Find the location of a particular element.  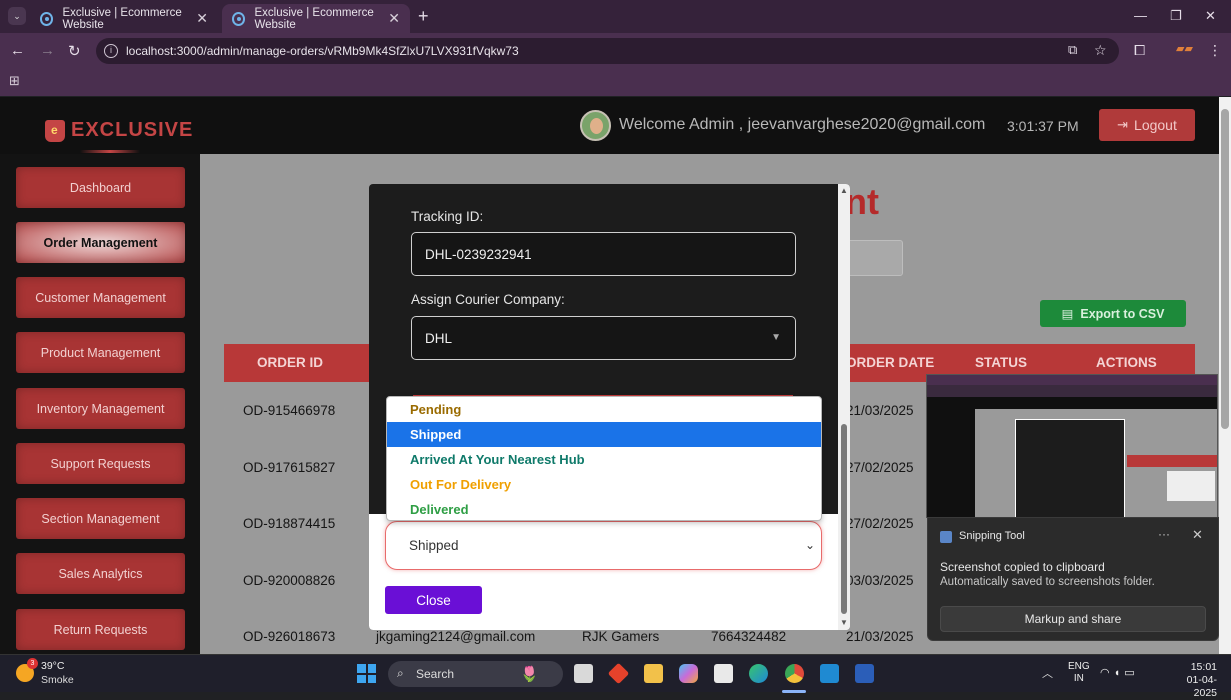

th-order-date: ORDER DATE is located at coordinates (890, 362).